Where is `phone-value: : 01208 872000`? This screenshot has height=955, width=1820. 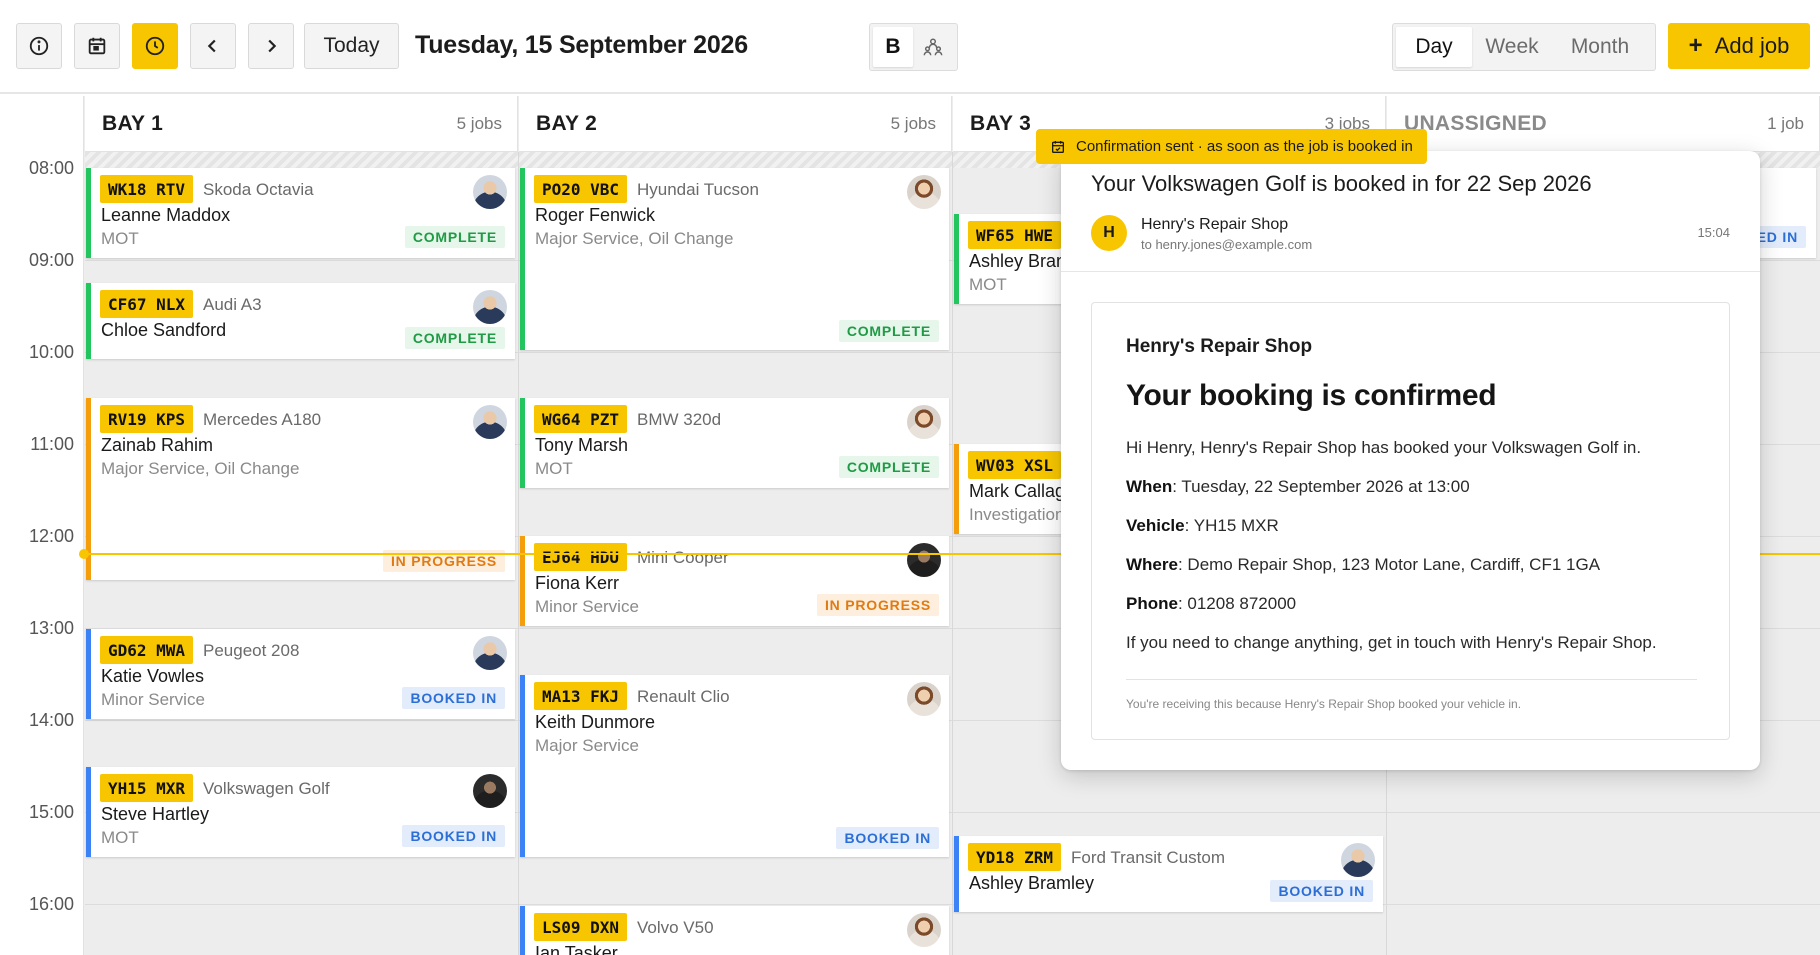 phone-value: : 01208 872000 is located at coordinates (1237, 603).